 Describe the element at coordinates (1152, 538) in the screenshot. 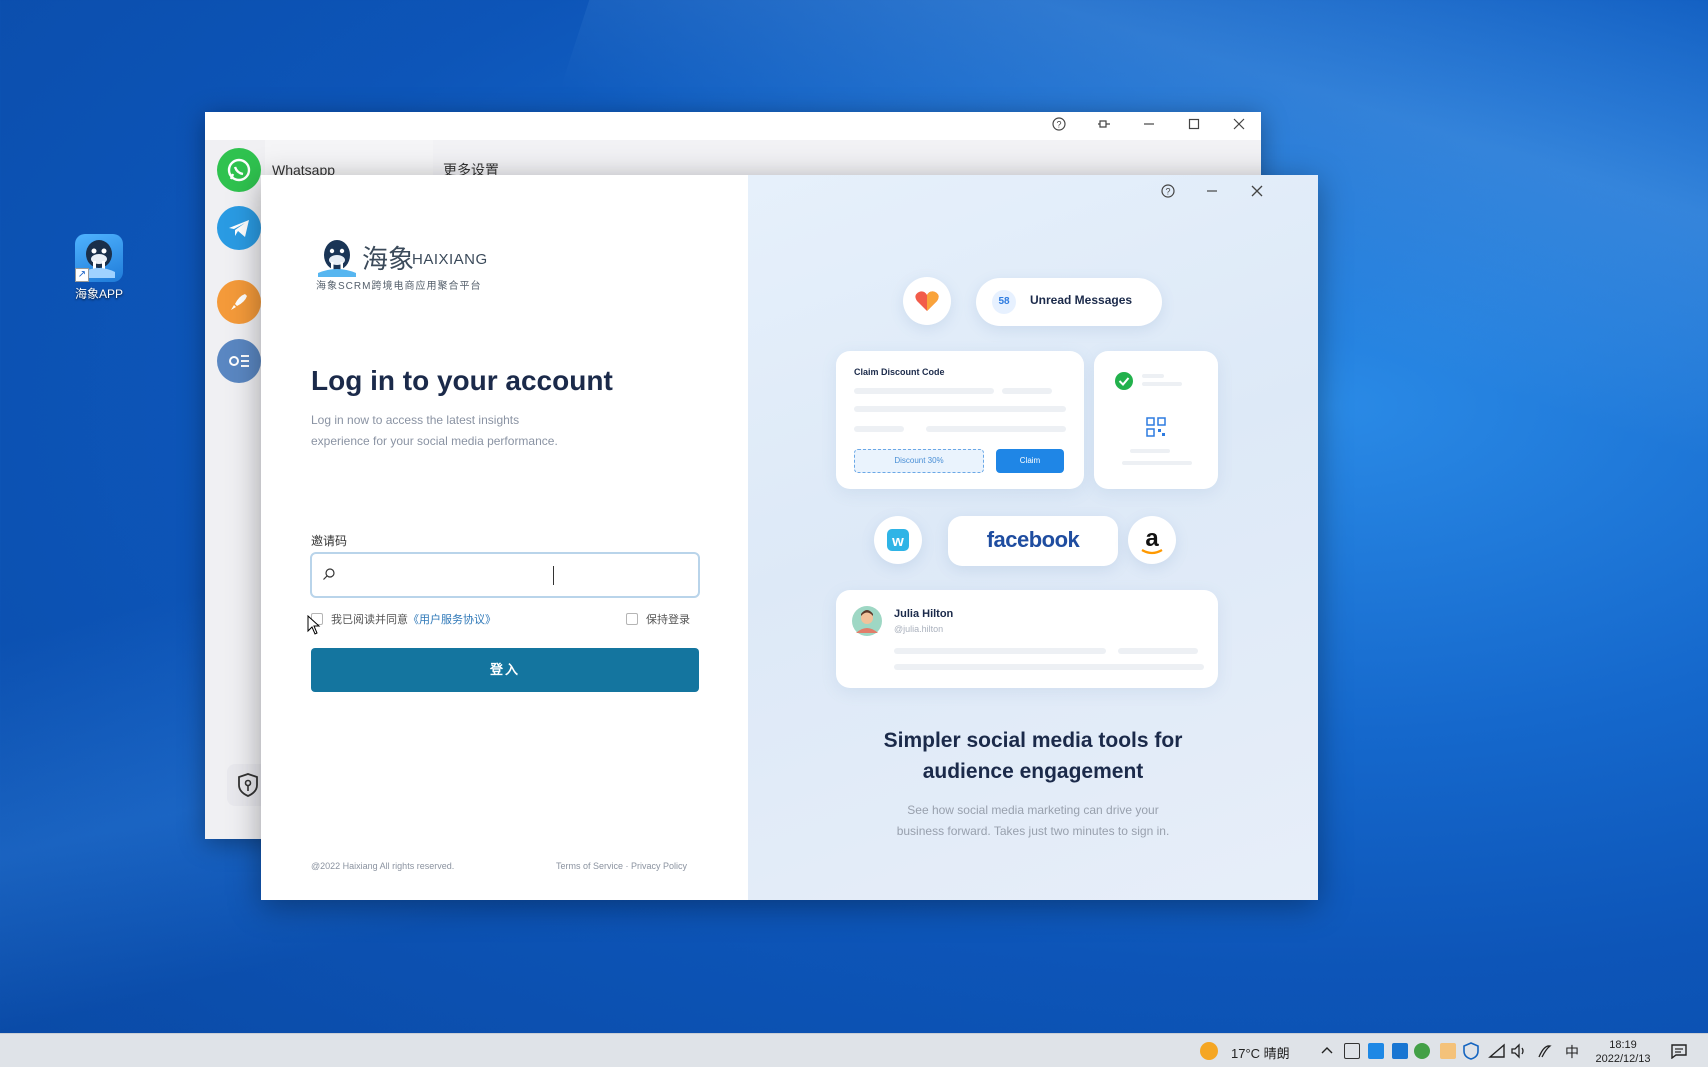

I see `amazon-letter: a` at that location.